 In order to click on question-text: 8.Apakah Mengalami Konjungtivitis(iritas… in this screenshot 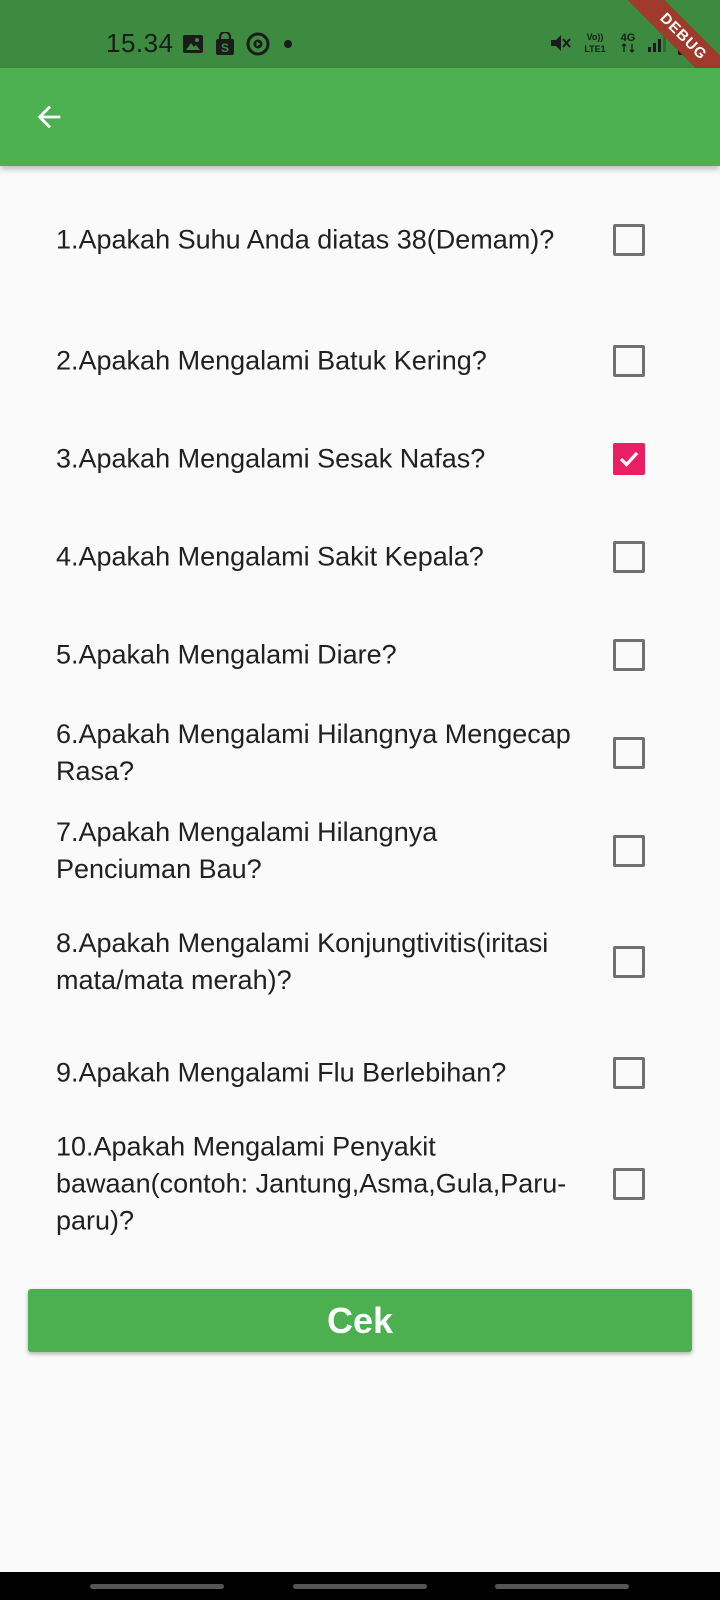, I will do `click(302, 961)`.